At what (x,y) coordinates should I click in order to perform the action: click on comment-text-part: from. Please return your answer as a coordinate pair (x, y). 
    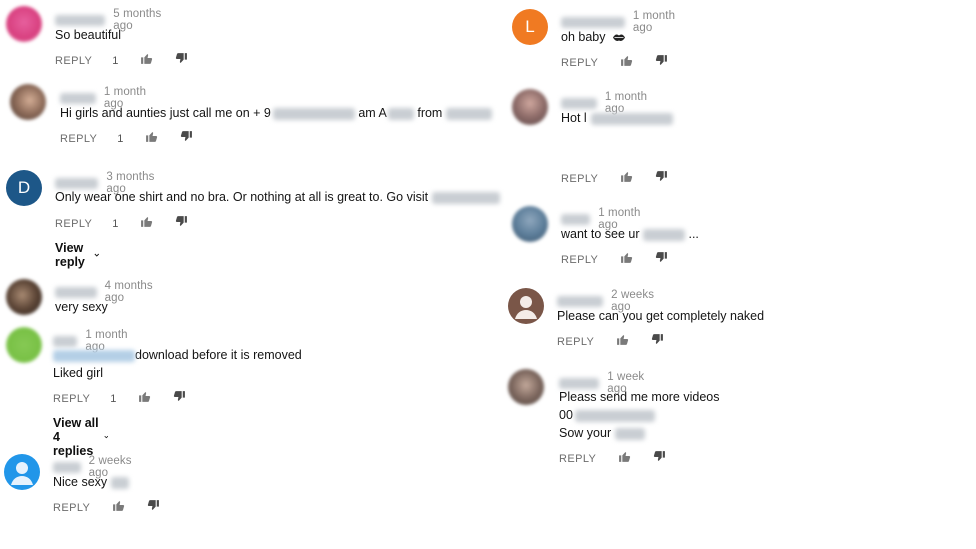
    Looking at the image, I should click on (430, 113).